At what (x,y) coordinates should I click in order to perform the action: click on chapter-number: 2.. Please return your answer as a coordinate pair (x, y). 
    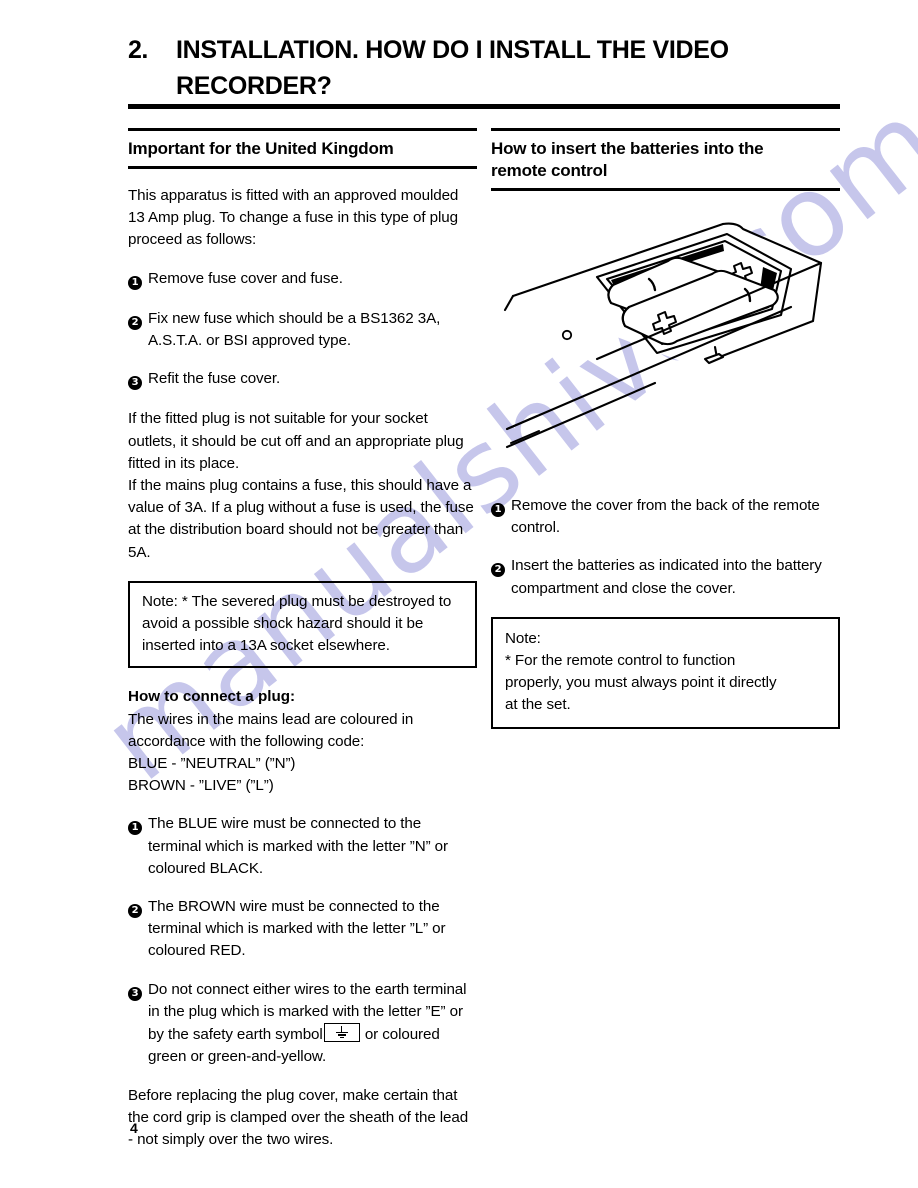
    Looking at the image, I should click on (138, 50).